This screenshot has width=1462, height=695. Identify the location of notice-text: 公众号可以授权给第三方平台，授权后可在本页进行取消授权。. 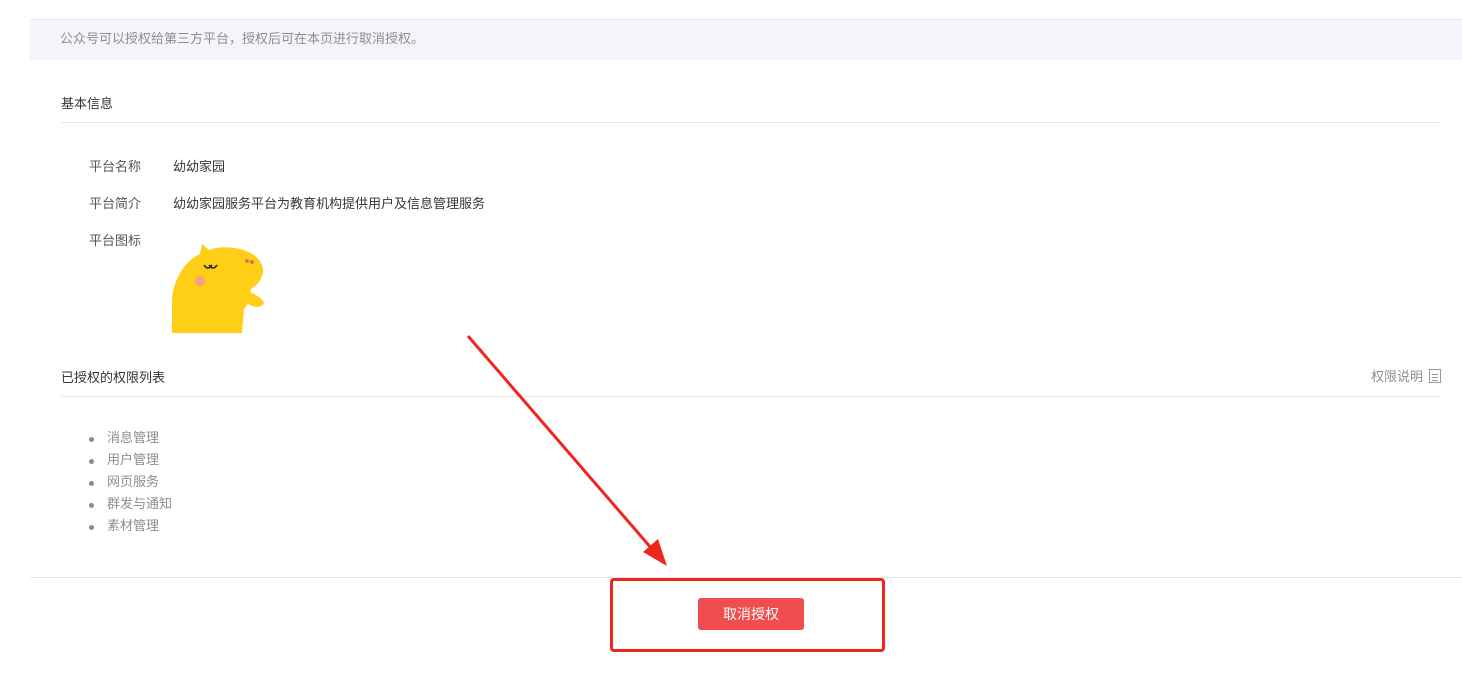
(242, 39).